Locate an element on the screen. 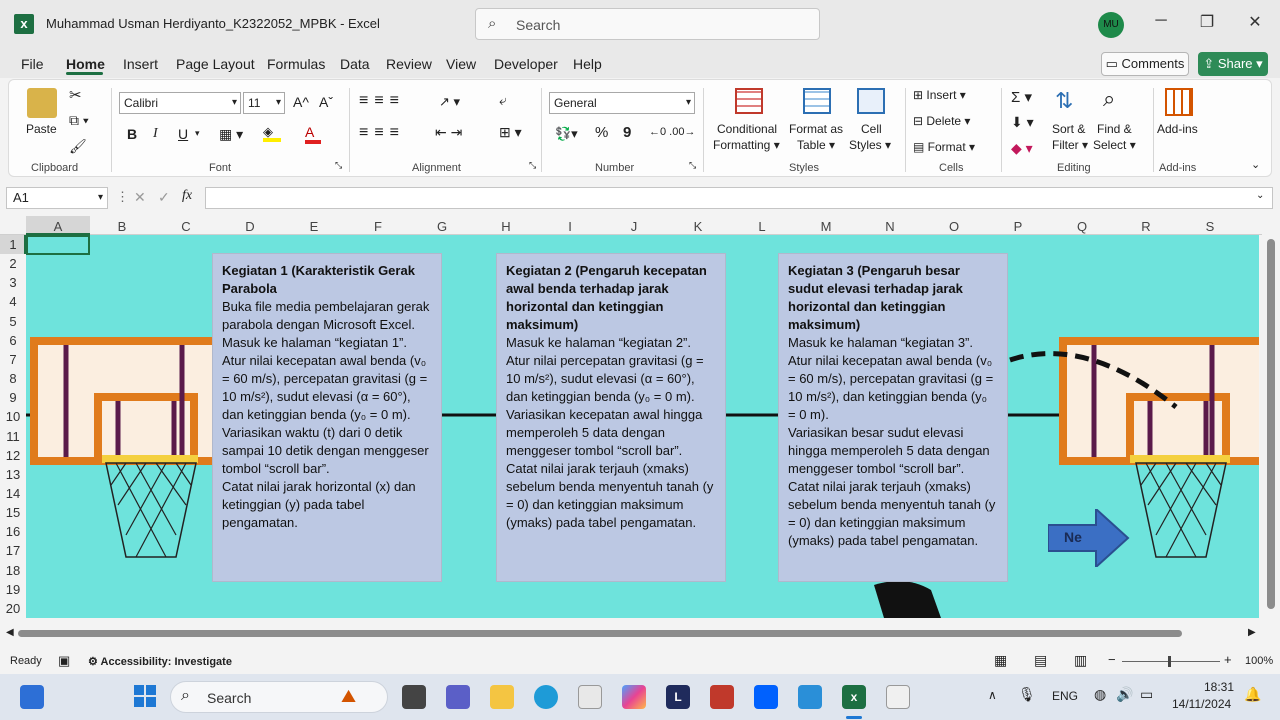 This screenshot has height=720, width=1280. cell-styles-label-2: Styles ▾ is located at coordinates (870, 145).